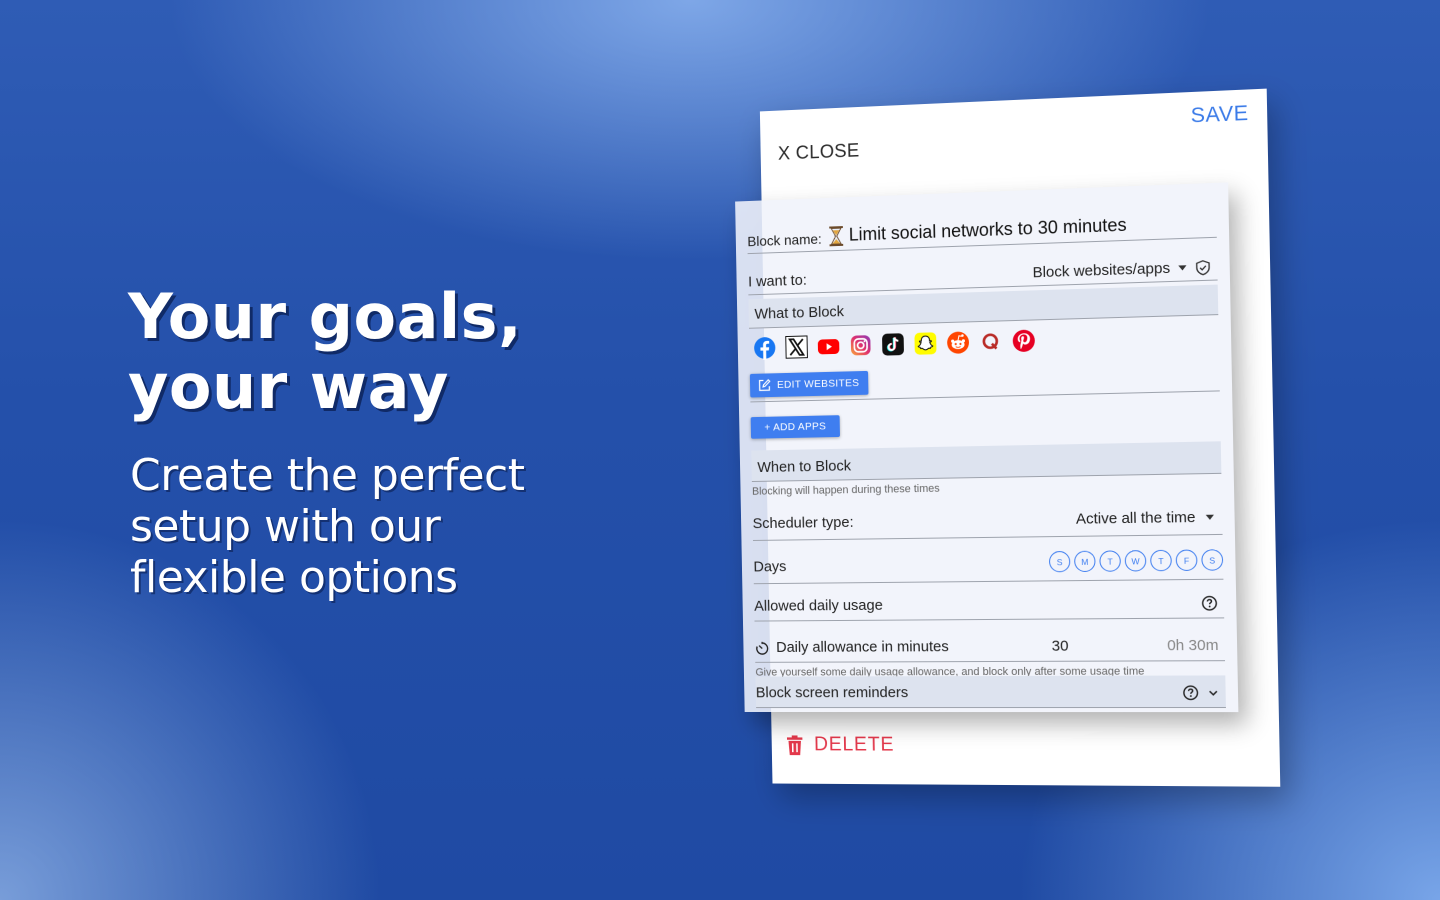  Describe the element at coordinates (818, 605) in the screenshot. I see `allowed-daily-usage-label: Allowed daily usage` at that location.